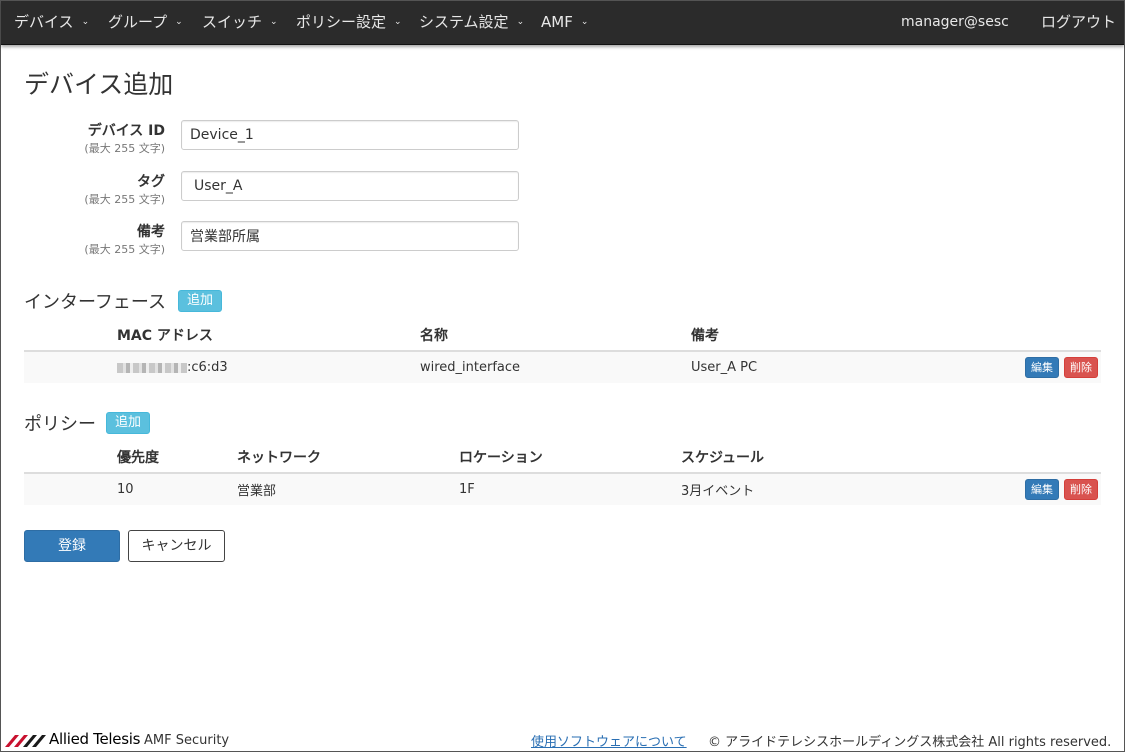 The height and width of the screenshot is (752, 1125). I want to click on device-id-input, so click(350, 135).